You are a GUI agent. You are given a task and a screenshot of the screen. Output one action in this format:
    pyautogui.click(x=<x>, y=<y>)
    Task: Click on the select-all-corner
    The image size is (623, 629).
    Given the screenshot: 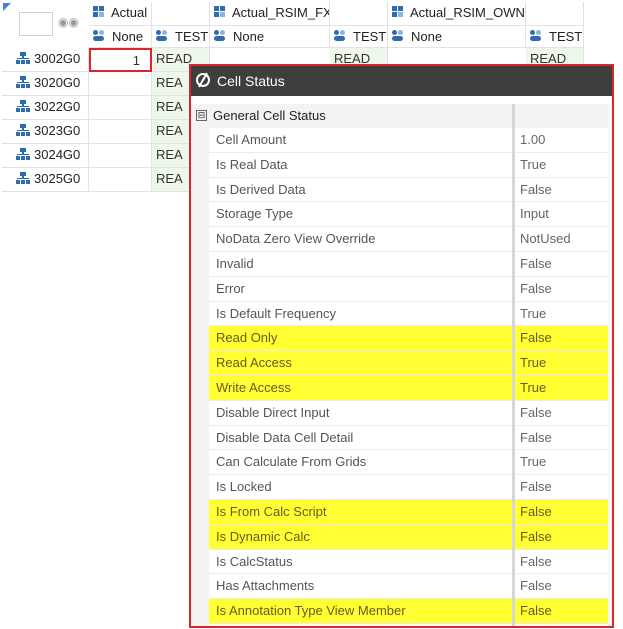 What is the action you would take?
    pyautogui.click(x=7, y=7)
    